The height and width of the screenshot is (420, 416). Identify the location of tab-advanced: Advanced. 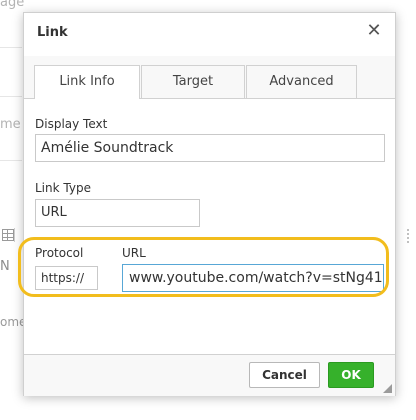
(301, 81).